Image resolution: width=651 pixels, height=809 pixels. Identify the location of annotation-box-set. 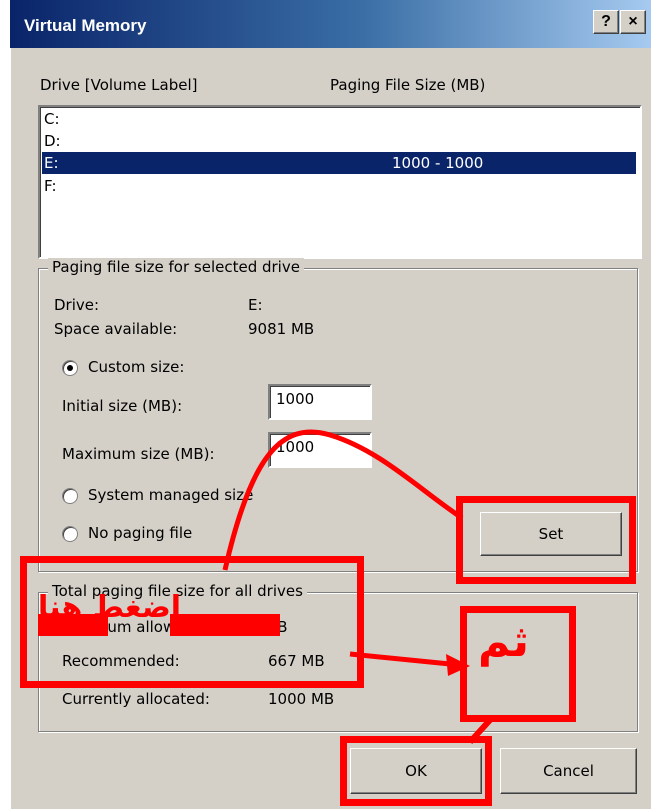
(546, 540).